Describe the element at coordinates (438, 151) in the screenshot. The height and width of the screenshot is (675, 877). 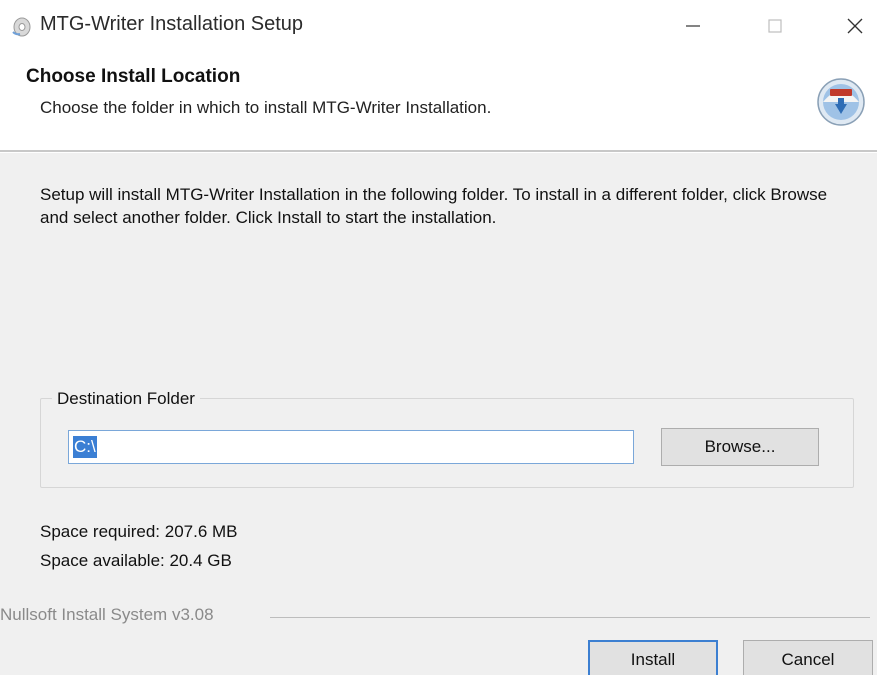
I see `header-divider` at that location.